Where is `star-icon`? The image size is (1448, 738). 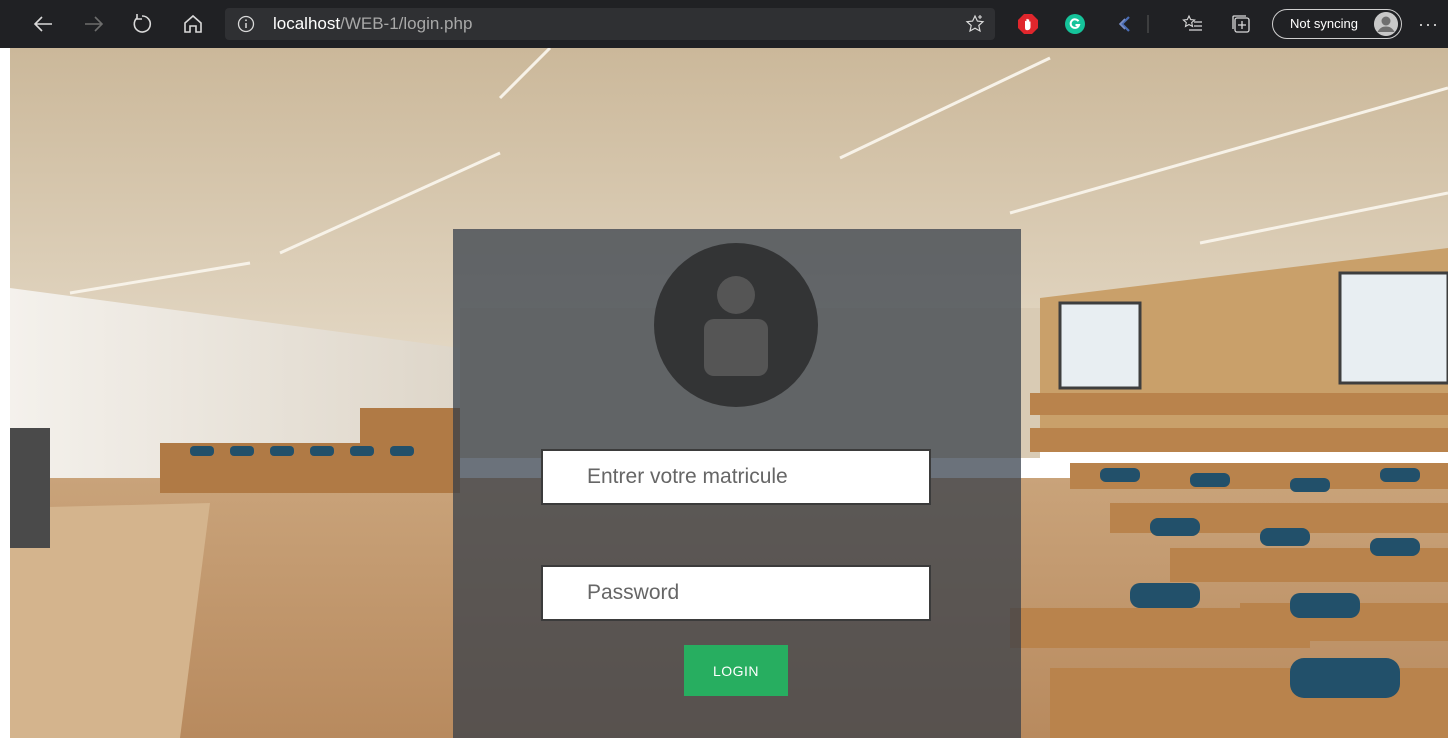 star-icon is located at coordinates (975, 24).